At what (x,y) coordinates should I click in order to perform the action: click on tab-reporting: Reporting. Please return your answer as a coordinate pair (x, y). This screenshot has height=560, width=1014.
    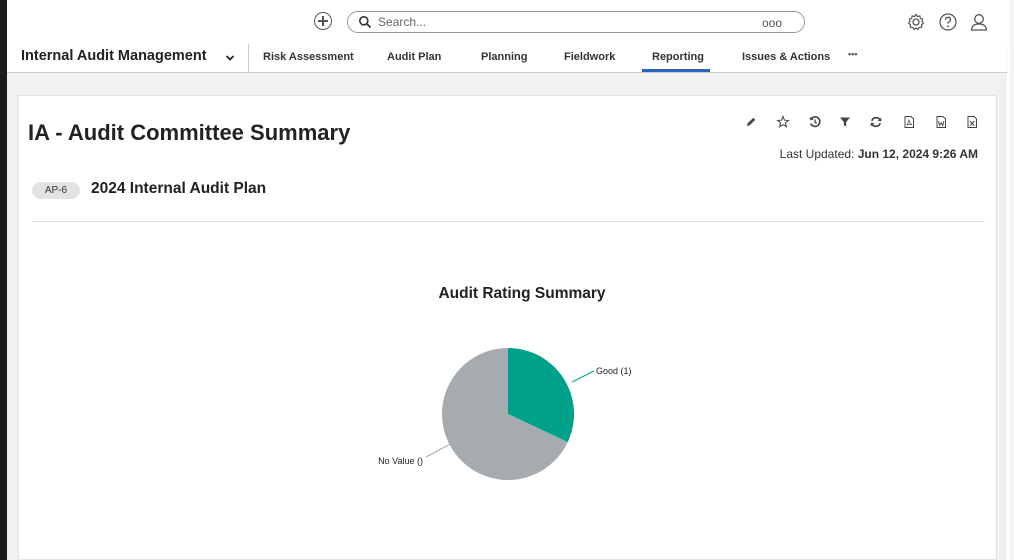
    Looking at the image, I should click on (678, 57).